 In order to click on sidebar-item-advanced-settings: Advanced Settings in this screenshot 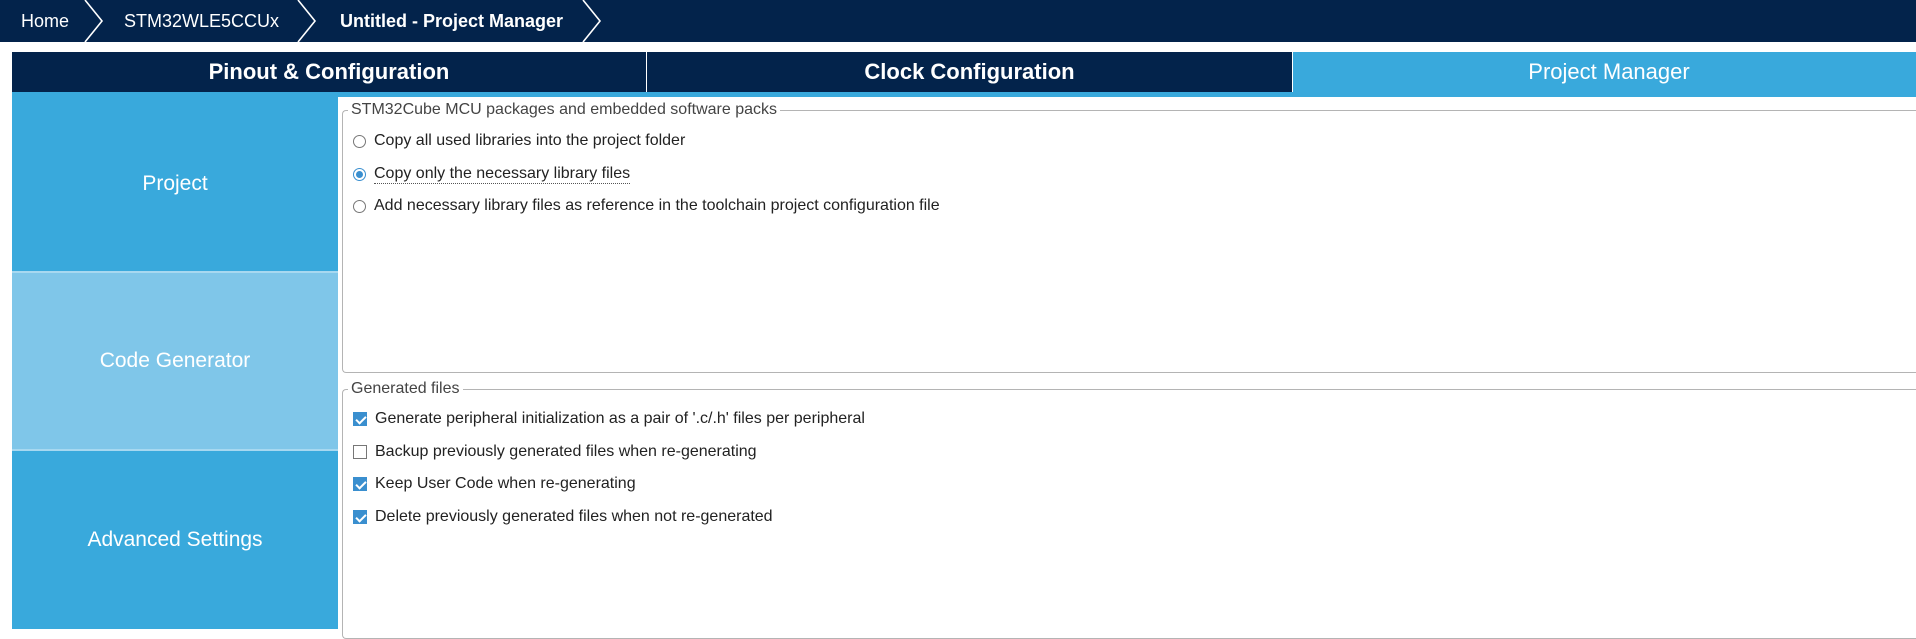, I will do `click(175, 540)`.